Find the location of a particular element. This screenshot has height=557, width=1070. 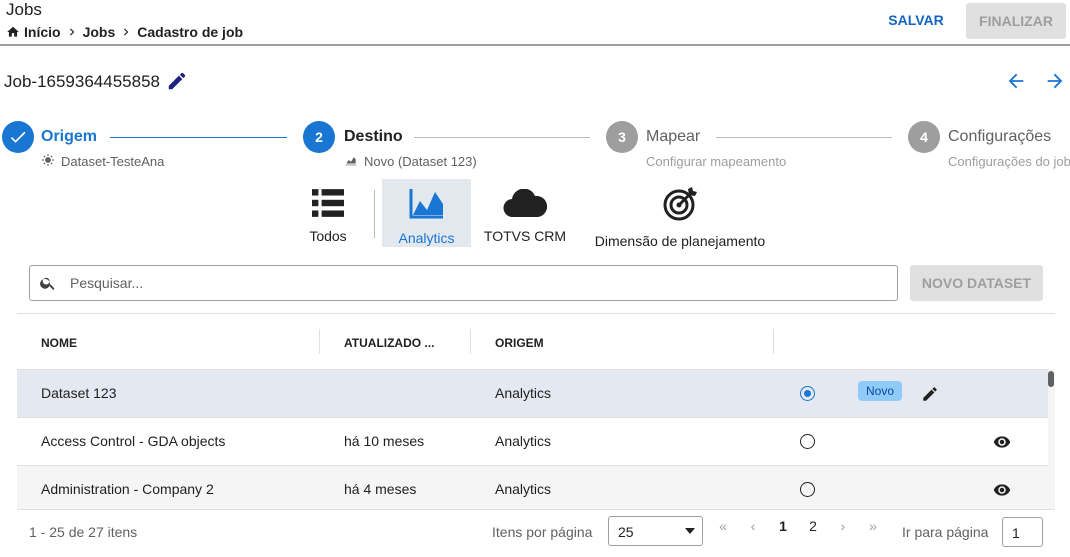

scrollbar-thumb is located at coordinates (1051, 379).